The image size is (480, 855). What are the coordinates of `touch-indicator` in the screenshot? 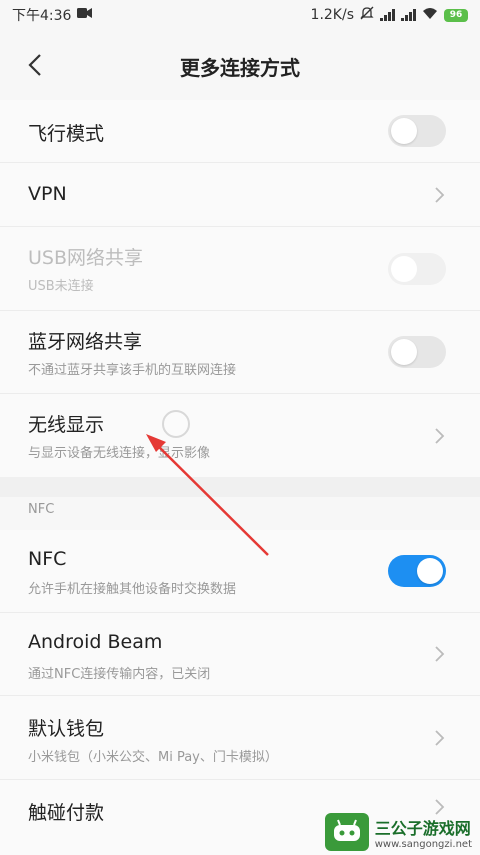 It's located at (176, 424).